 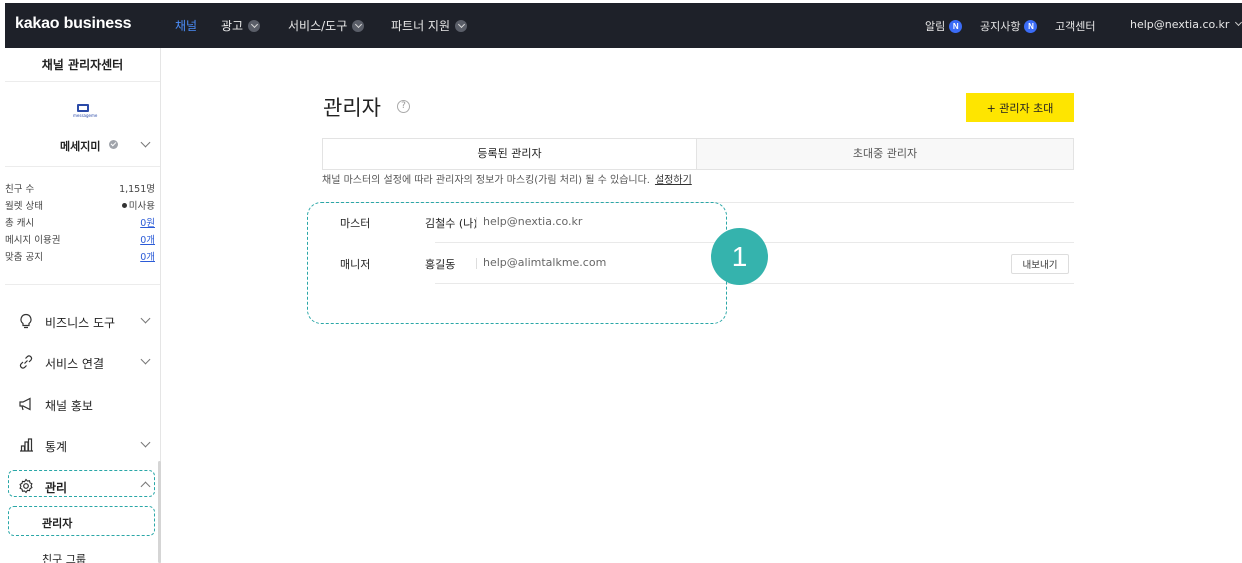 What do you see at coordinates (75, 364) in the screenshot?
I see `sidebar-item-label: 서비스 연결` at bounding box center [75, 364].